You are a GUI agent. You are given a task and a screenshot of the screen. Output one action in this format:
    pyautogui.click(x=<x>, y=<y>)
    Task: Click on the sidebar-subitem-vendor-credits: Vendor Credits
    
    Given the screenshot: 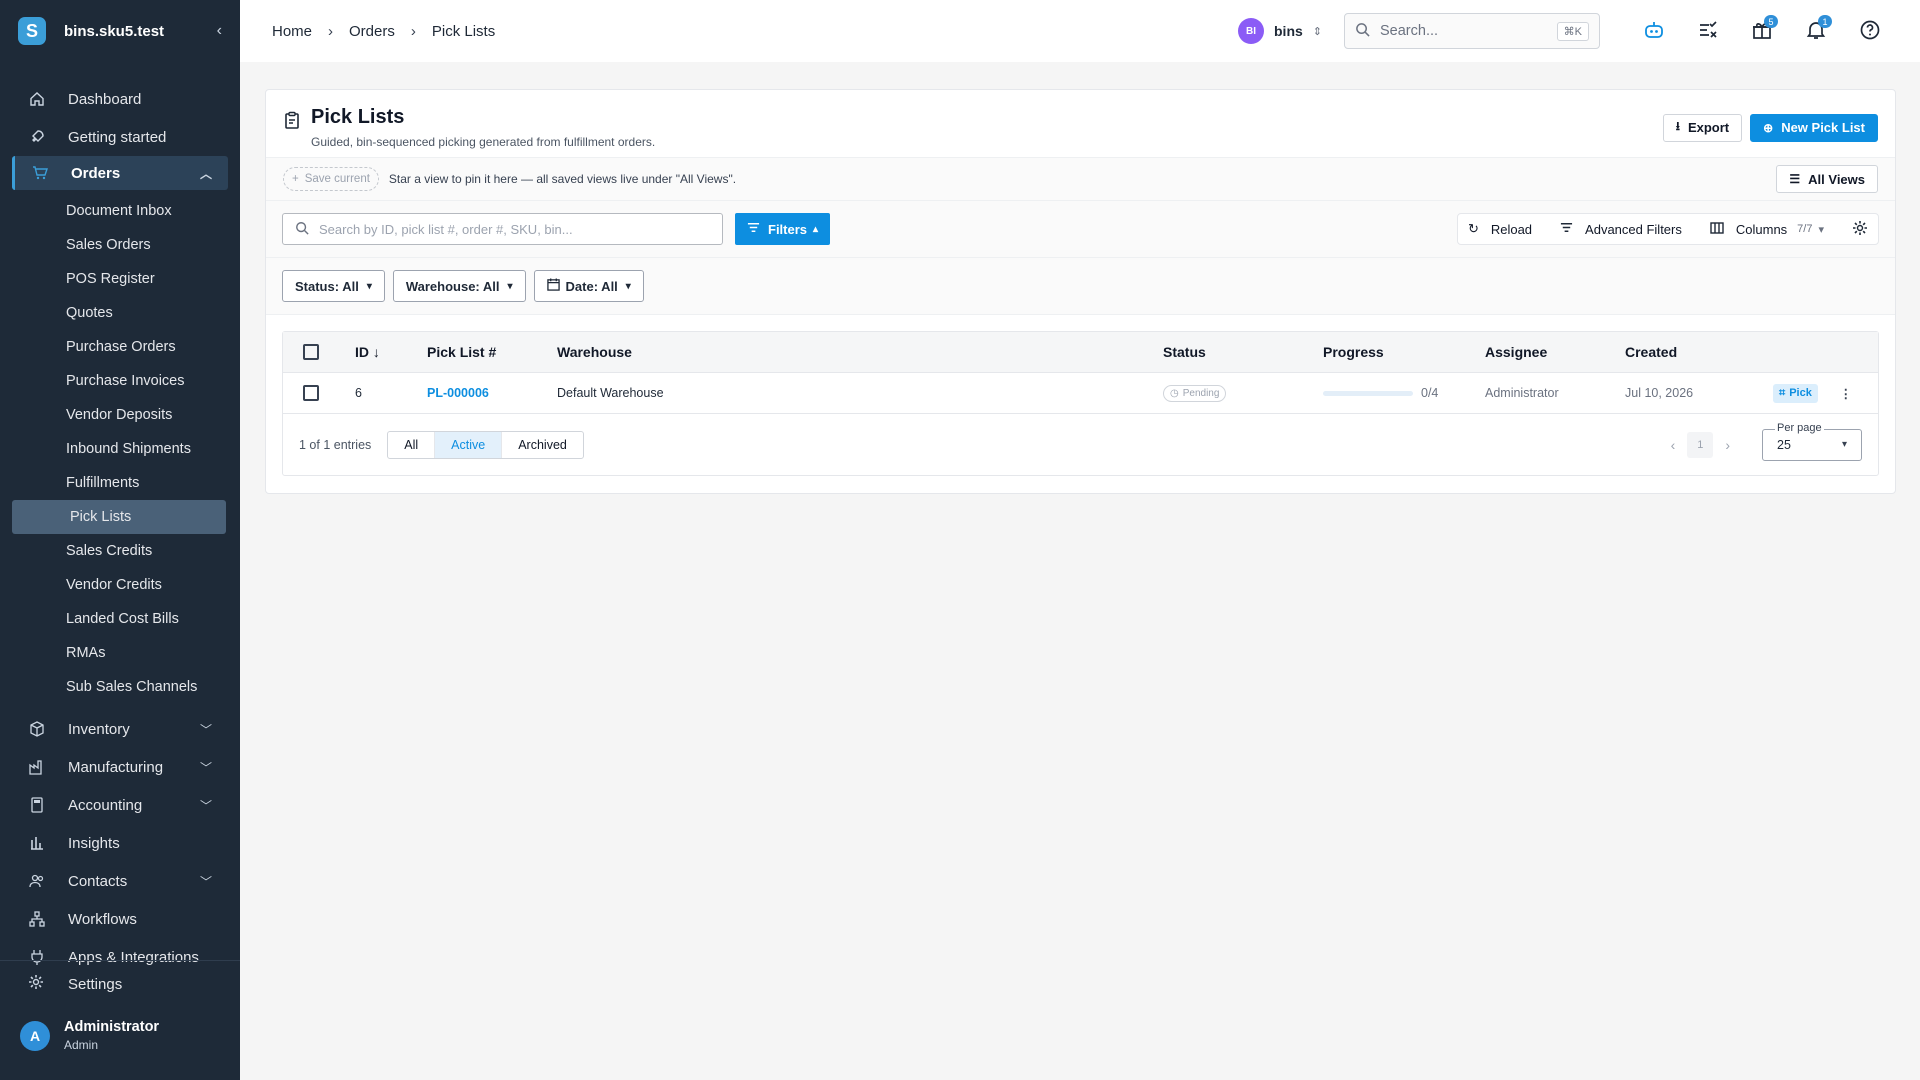 What is the action you would take?
    pyautogui.click(x=120, y=585)
    